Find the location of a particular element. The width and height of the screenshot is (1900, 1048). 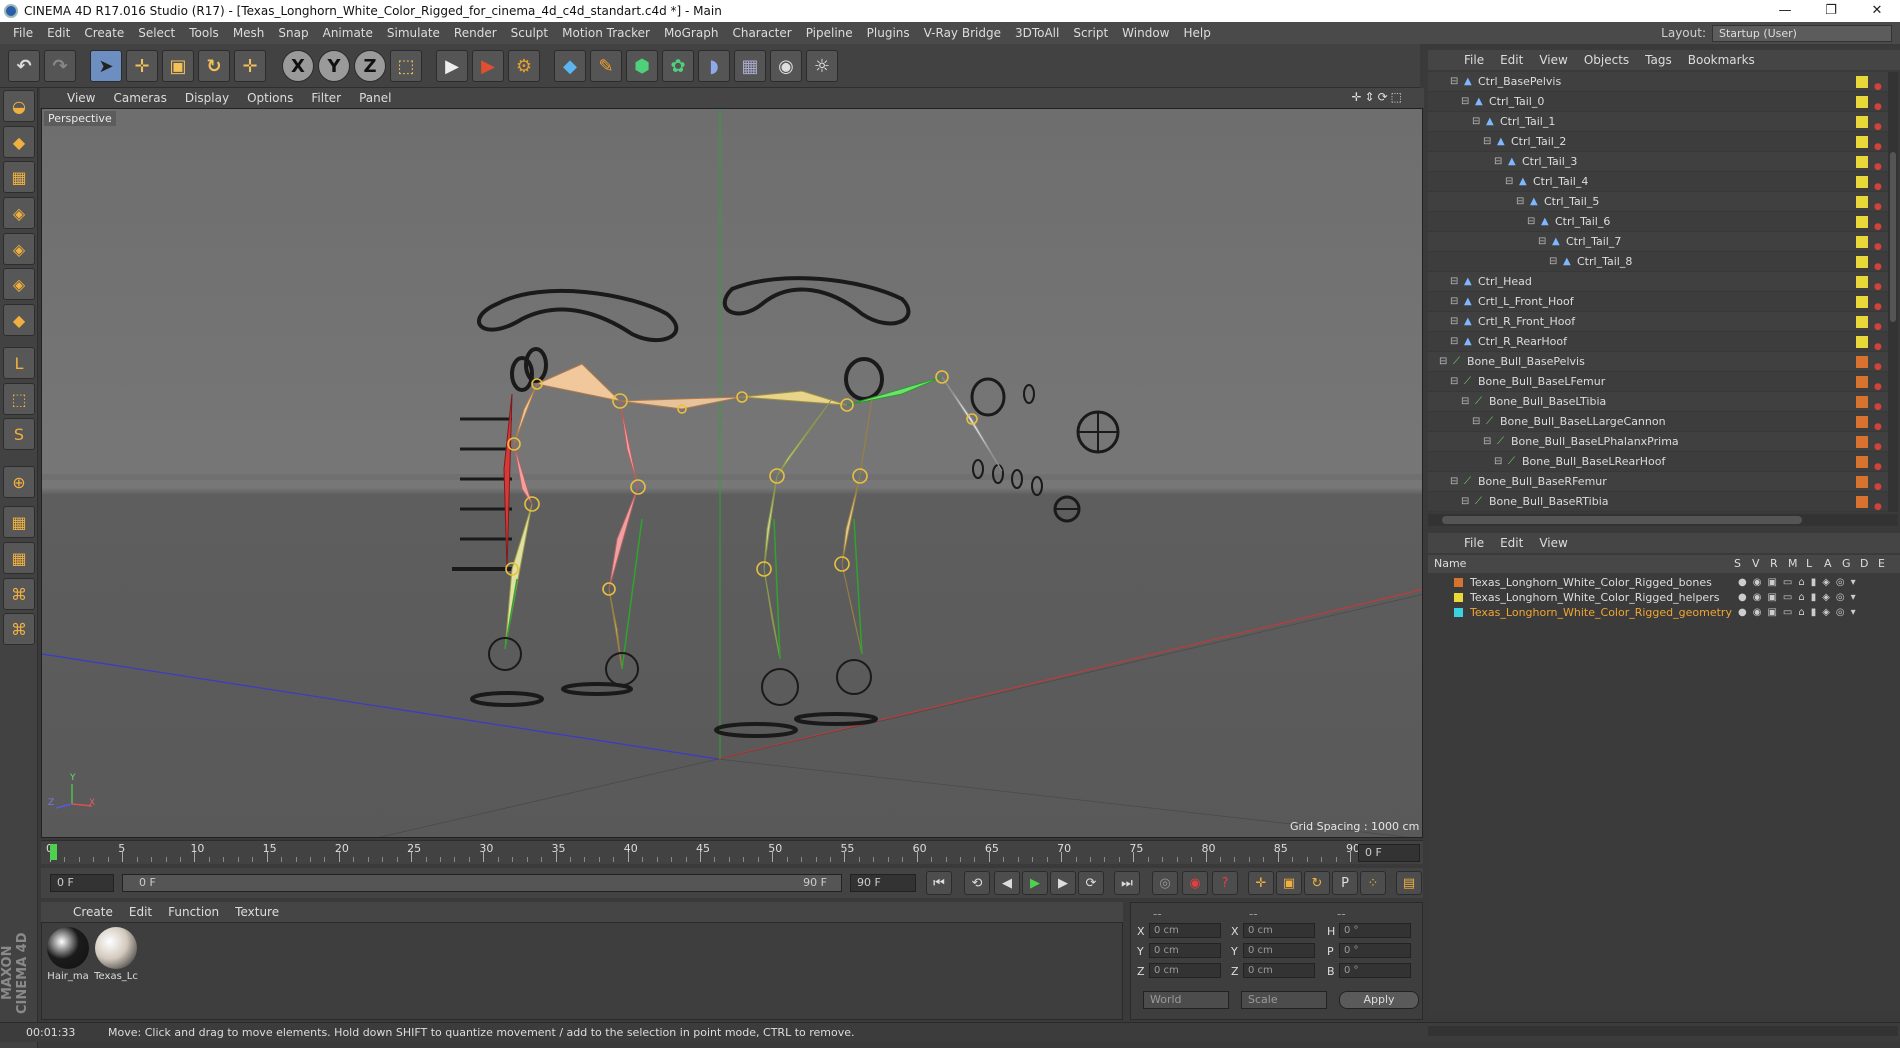

object-row-ctrl-basepelvis: ⊟ ▲ Ctrl_BasePelvis ● is located at coordinates (1658, 82).